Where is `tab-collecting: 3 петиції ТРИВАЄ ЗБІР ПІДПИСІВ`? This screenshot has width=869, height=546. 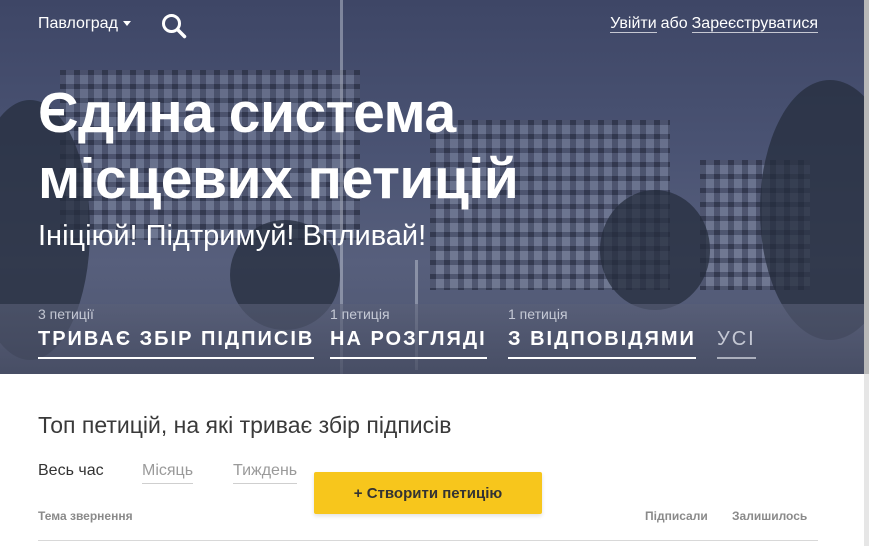 tab-collecting: 3 петиції ТРИВАЄ ЗБІР ПІДПИСІВ is located at coordinates (176, 332).